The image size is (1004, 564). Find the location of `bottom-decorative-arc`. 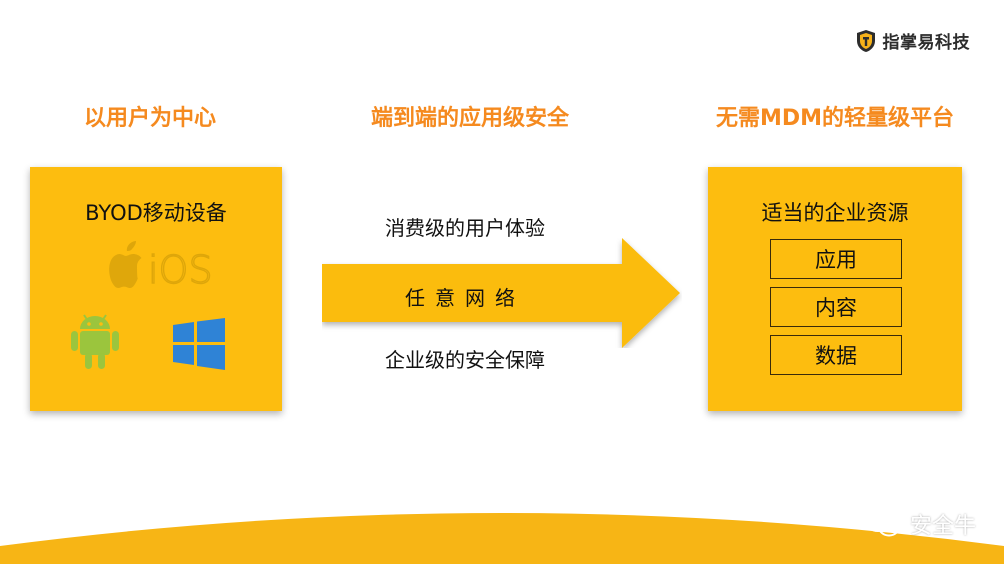

bottom-decorative-arc is located at coordinates (502, 538).